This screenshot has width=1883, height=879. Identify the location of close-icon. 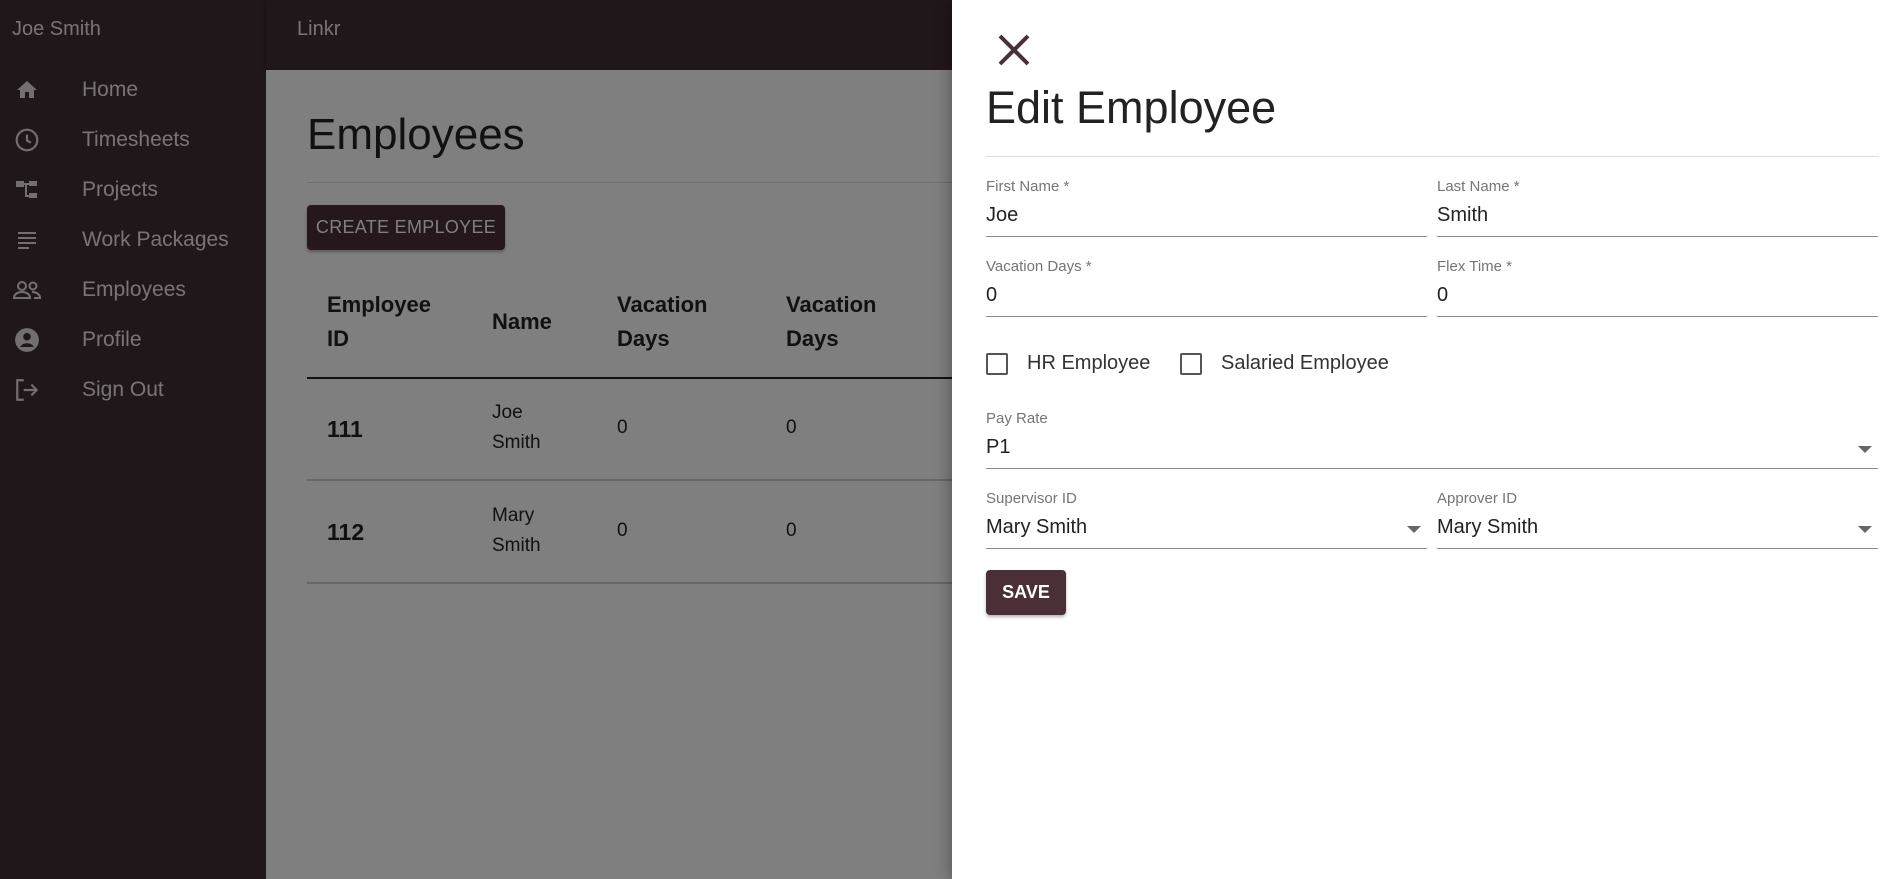
(1014, 50).